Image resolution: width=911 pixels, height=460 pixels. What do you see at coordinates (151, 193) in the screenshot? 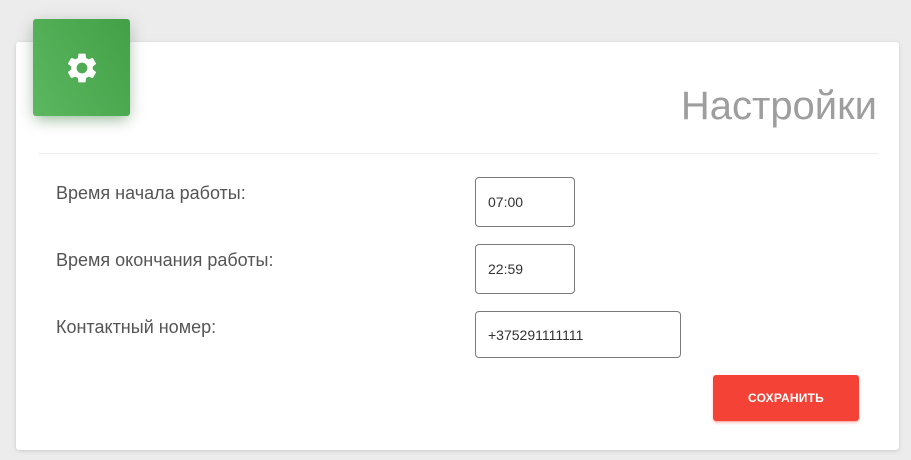
I see `start-time-label: Время начала работы:` at bounding box center [151, 193].